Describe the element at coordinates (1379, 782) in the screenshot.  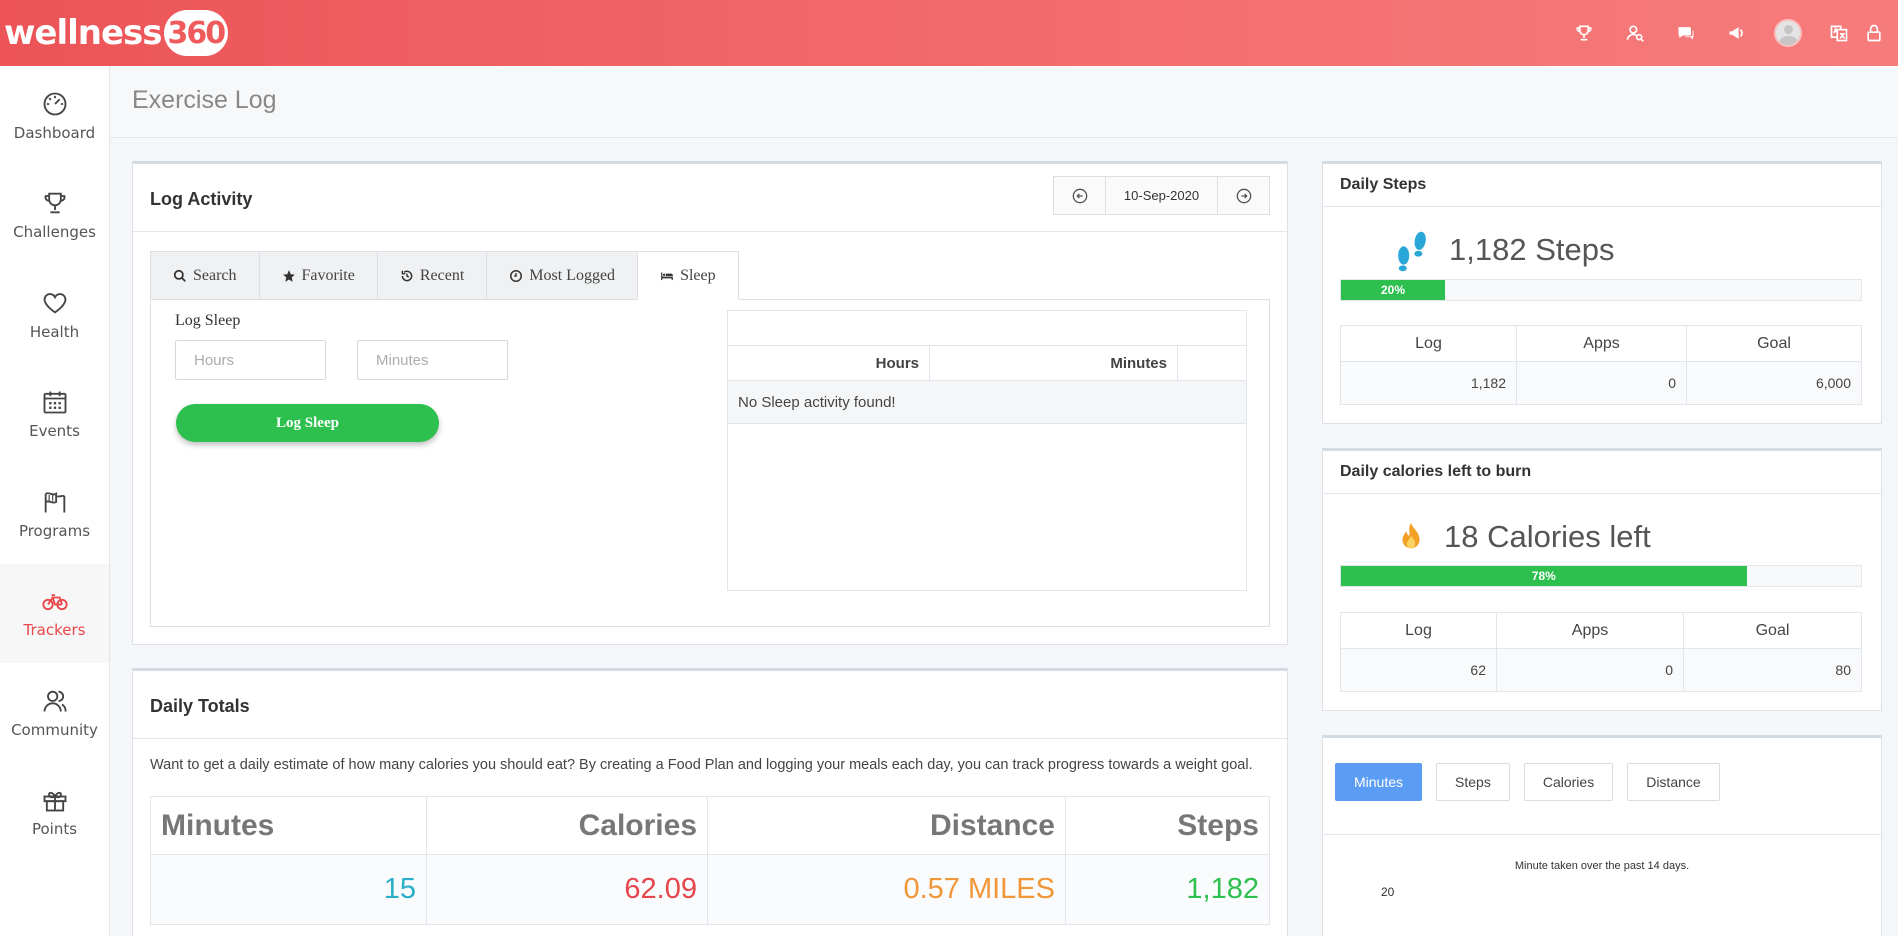
I see `chart-tab-minutes: Minutes` at that location.